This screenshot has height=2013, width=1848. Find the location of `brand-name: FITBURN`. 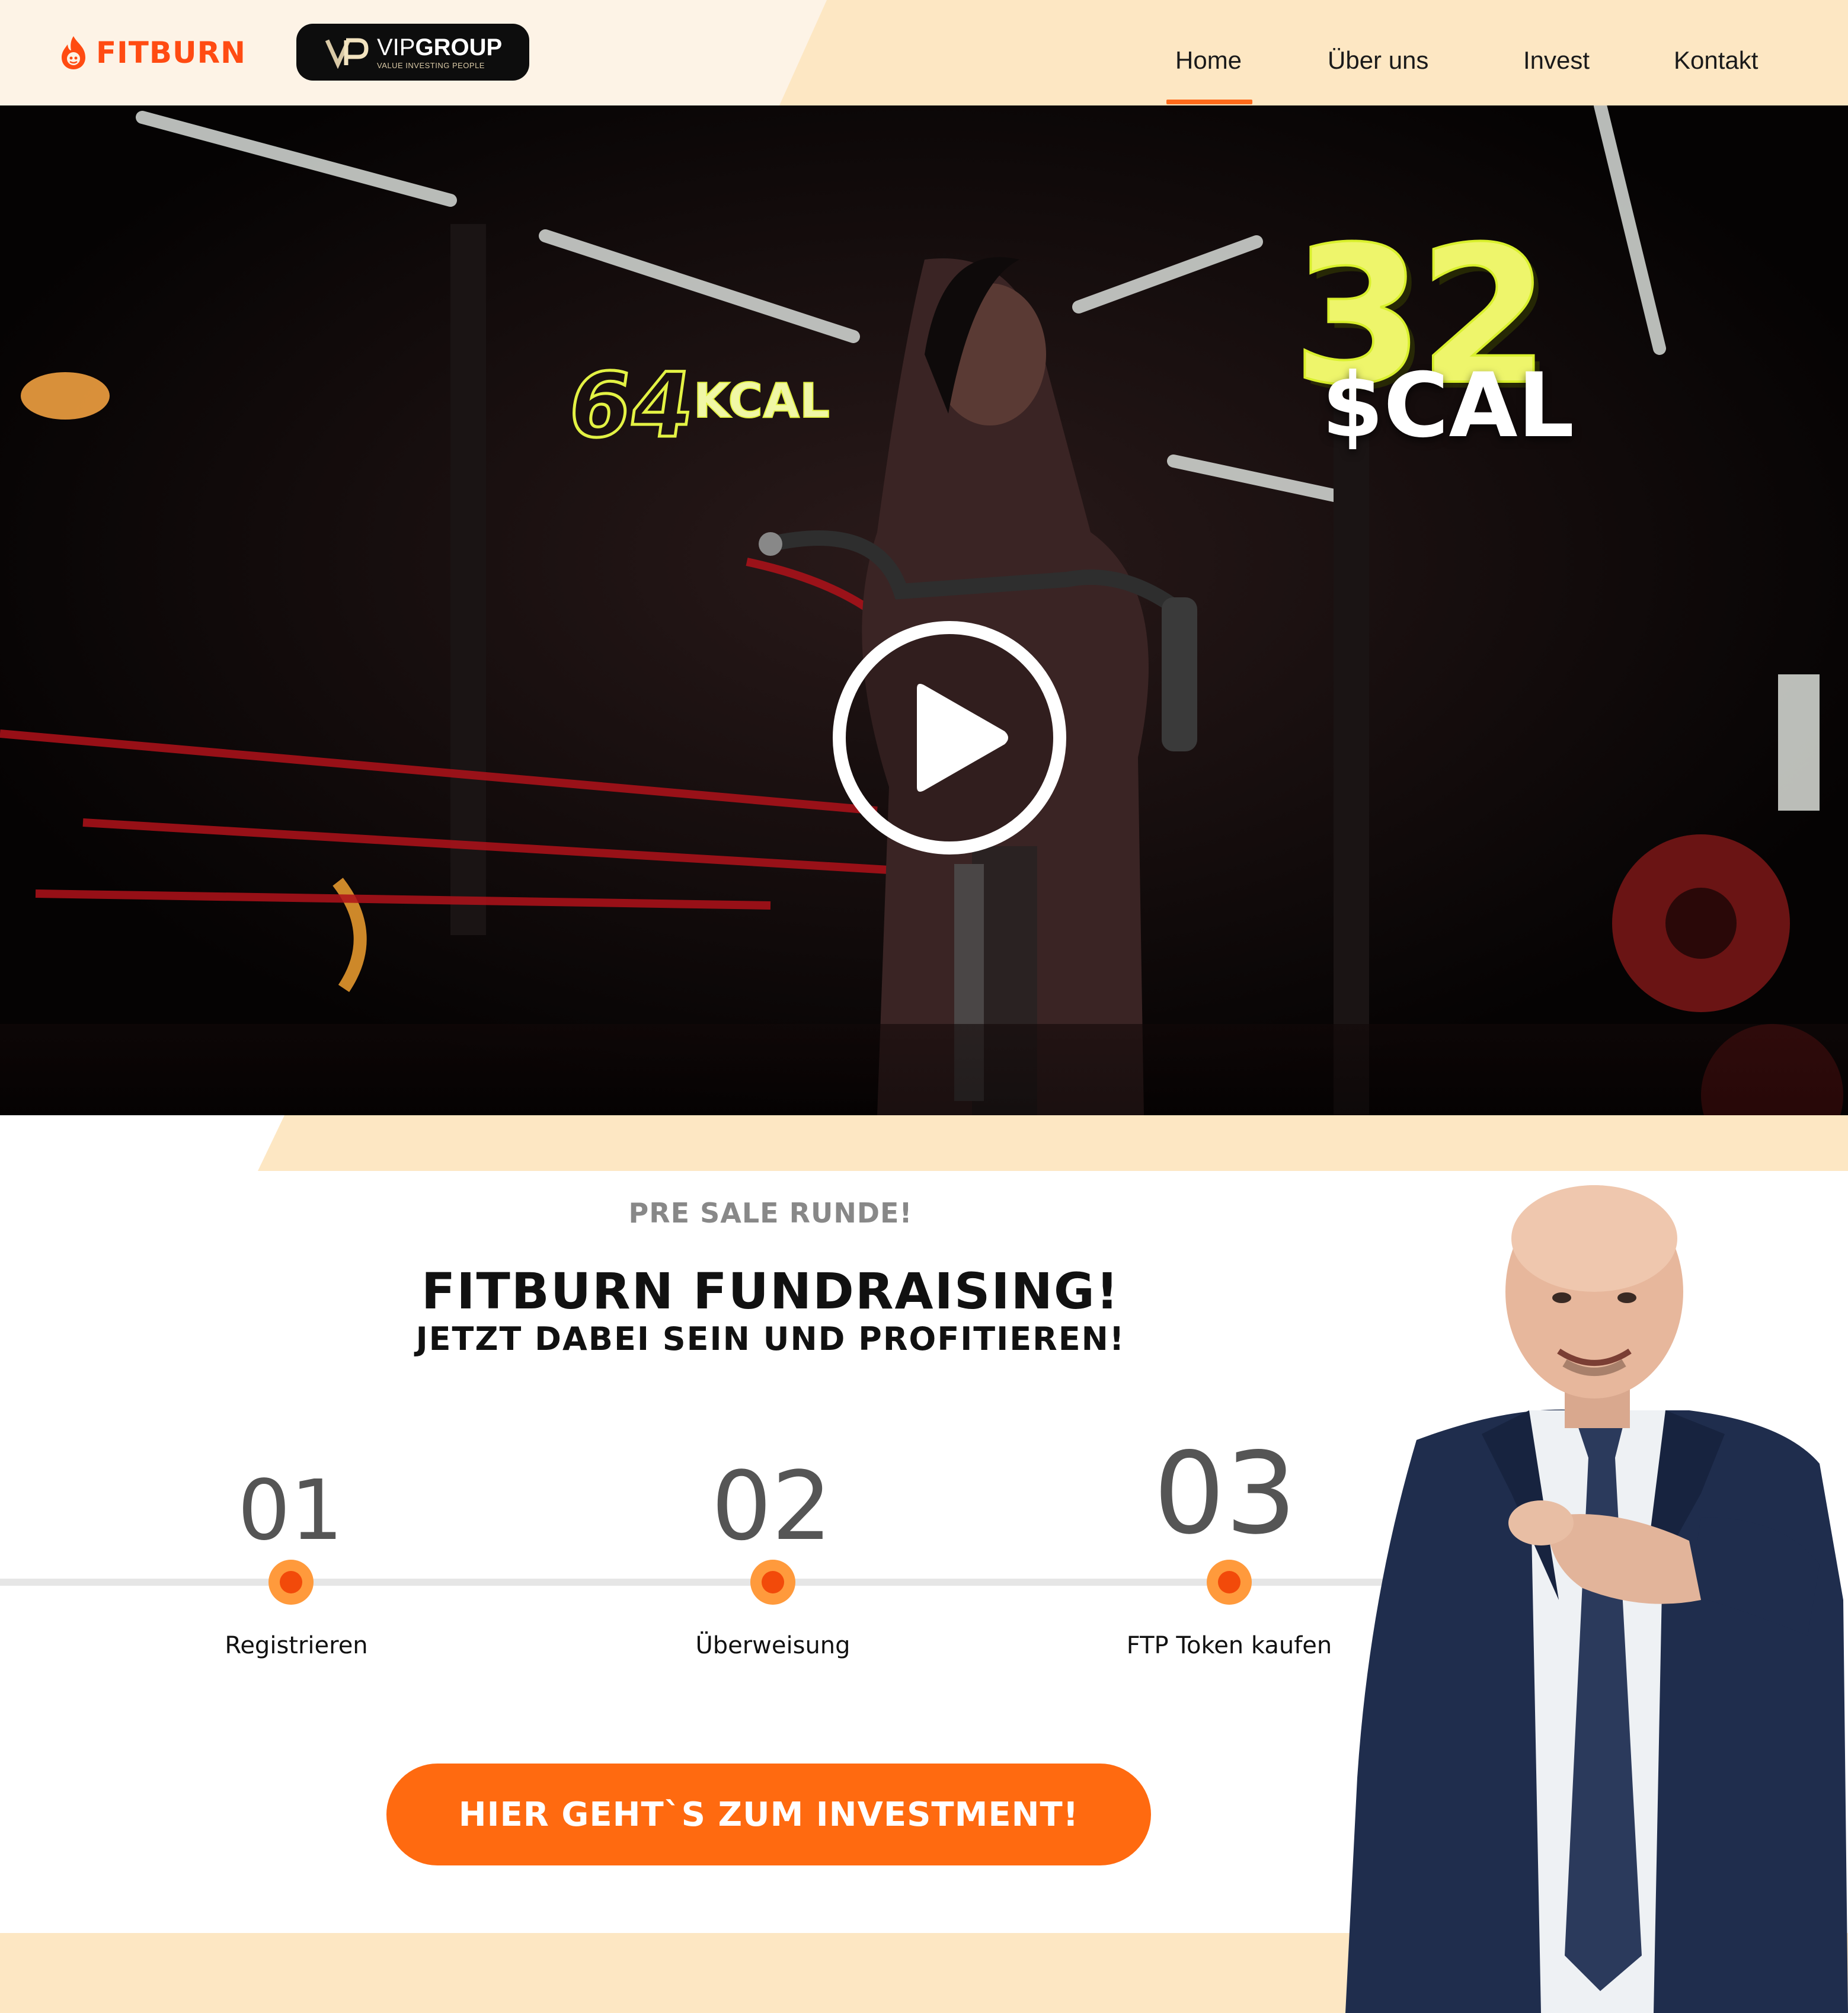

brand-name: FITBURN is located at coordinates (171, 53).